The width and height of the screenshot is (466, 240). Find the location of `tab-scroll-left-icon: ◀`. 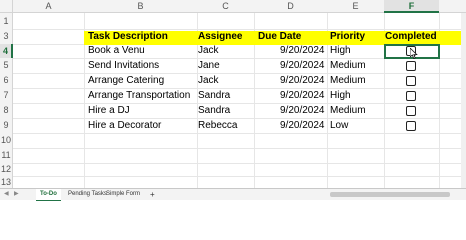

tab-scroll-left-icon: ◀ is located at coordinates (6, 194).